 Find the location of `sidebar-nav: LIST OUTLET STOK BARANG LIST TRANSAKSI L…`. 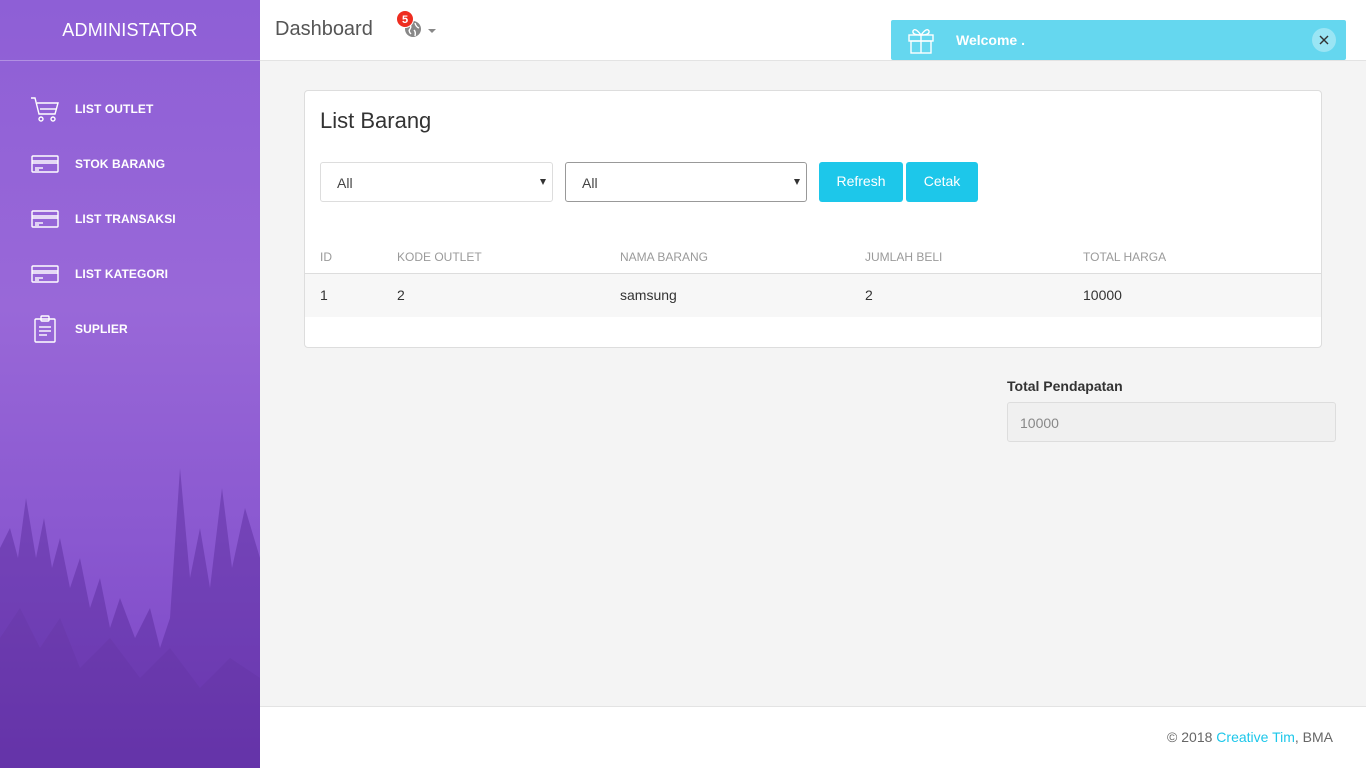

sidebar-nav: LIST OUTLET STOK BARANG LIST TRANSAKSI L… is located at coordinates (130, 208).